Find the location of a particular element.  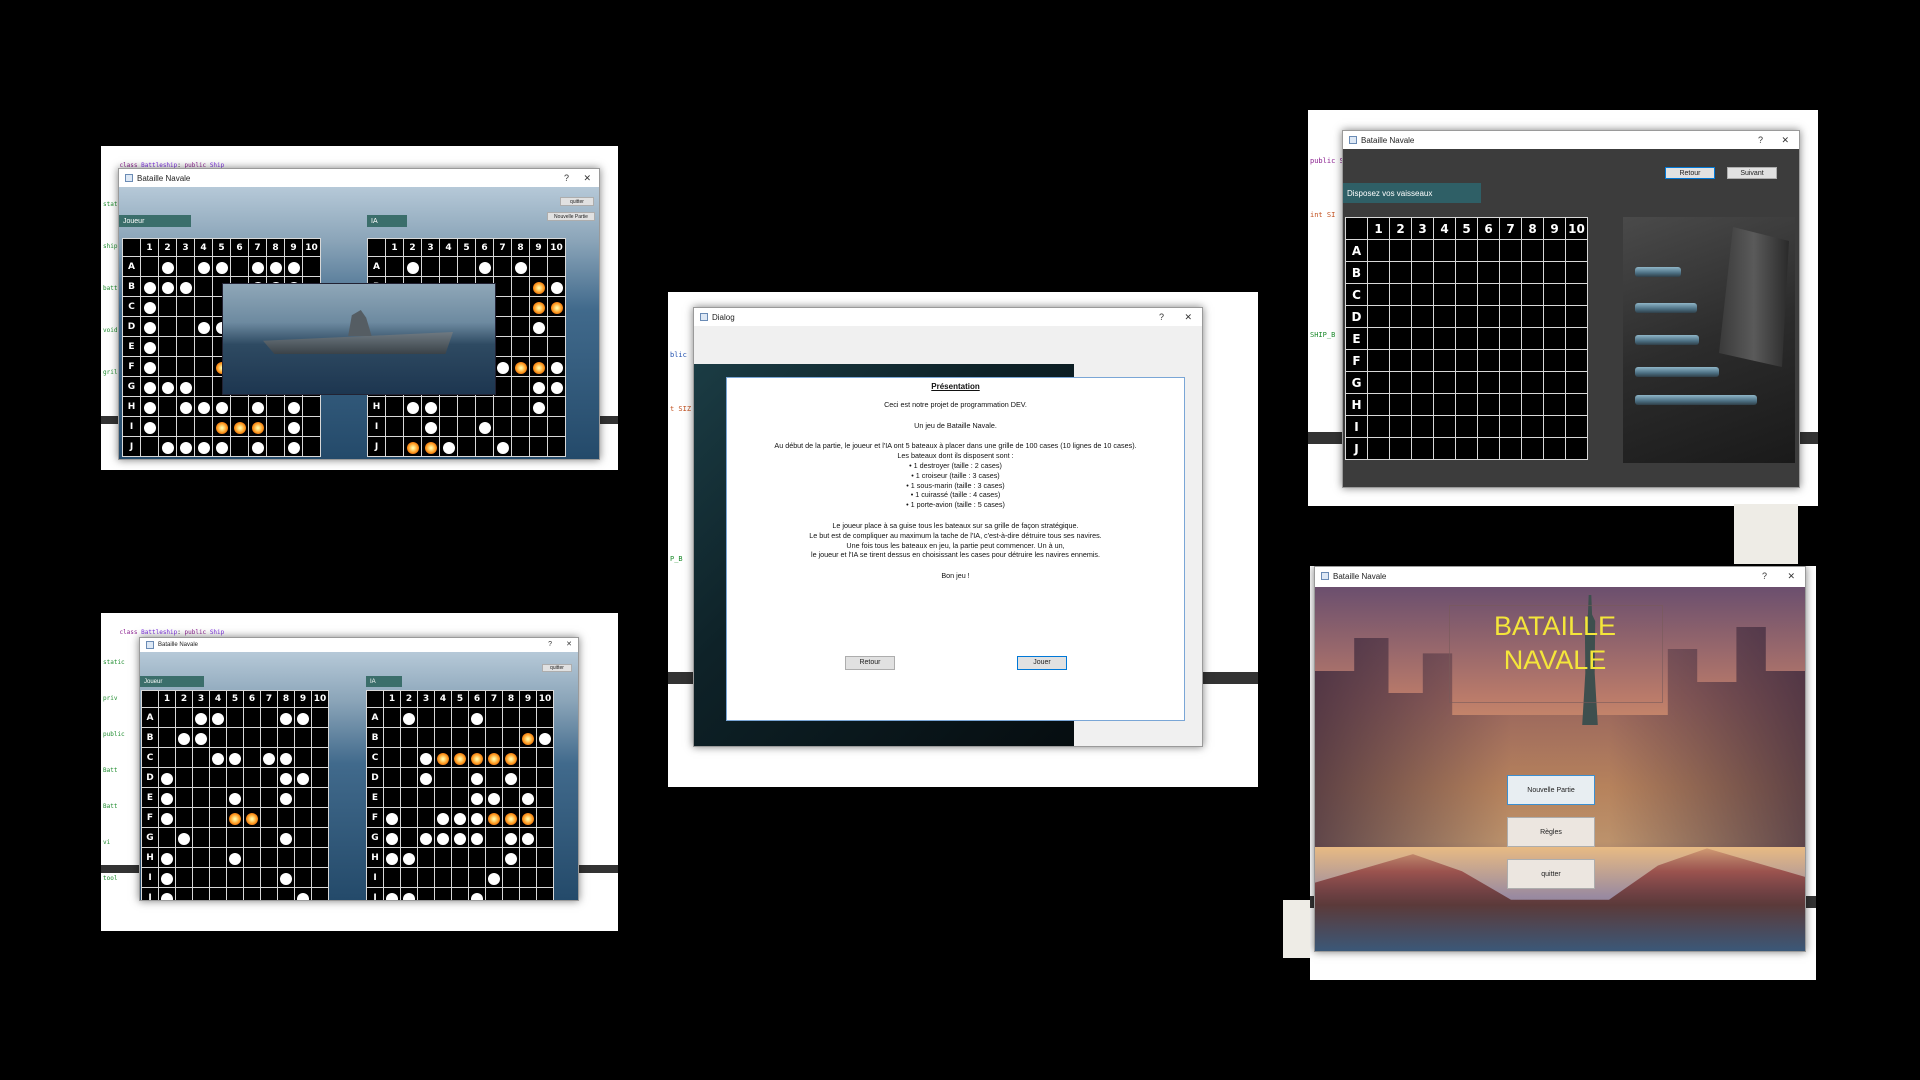

play-button: Jouer is located at coordinates (1042, 663).